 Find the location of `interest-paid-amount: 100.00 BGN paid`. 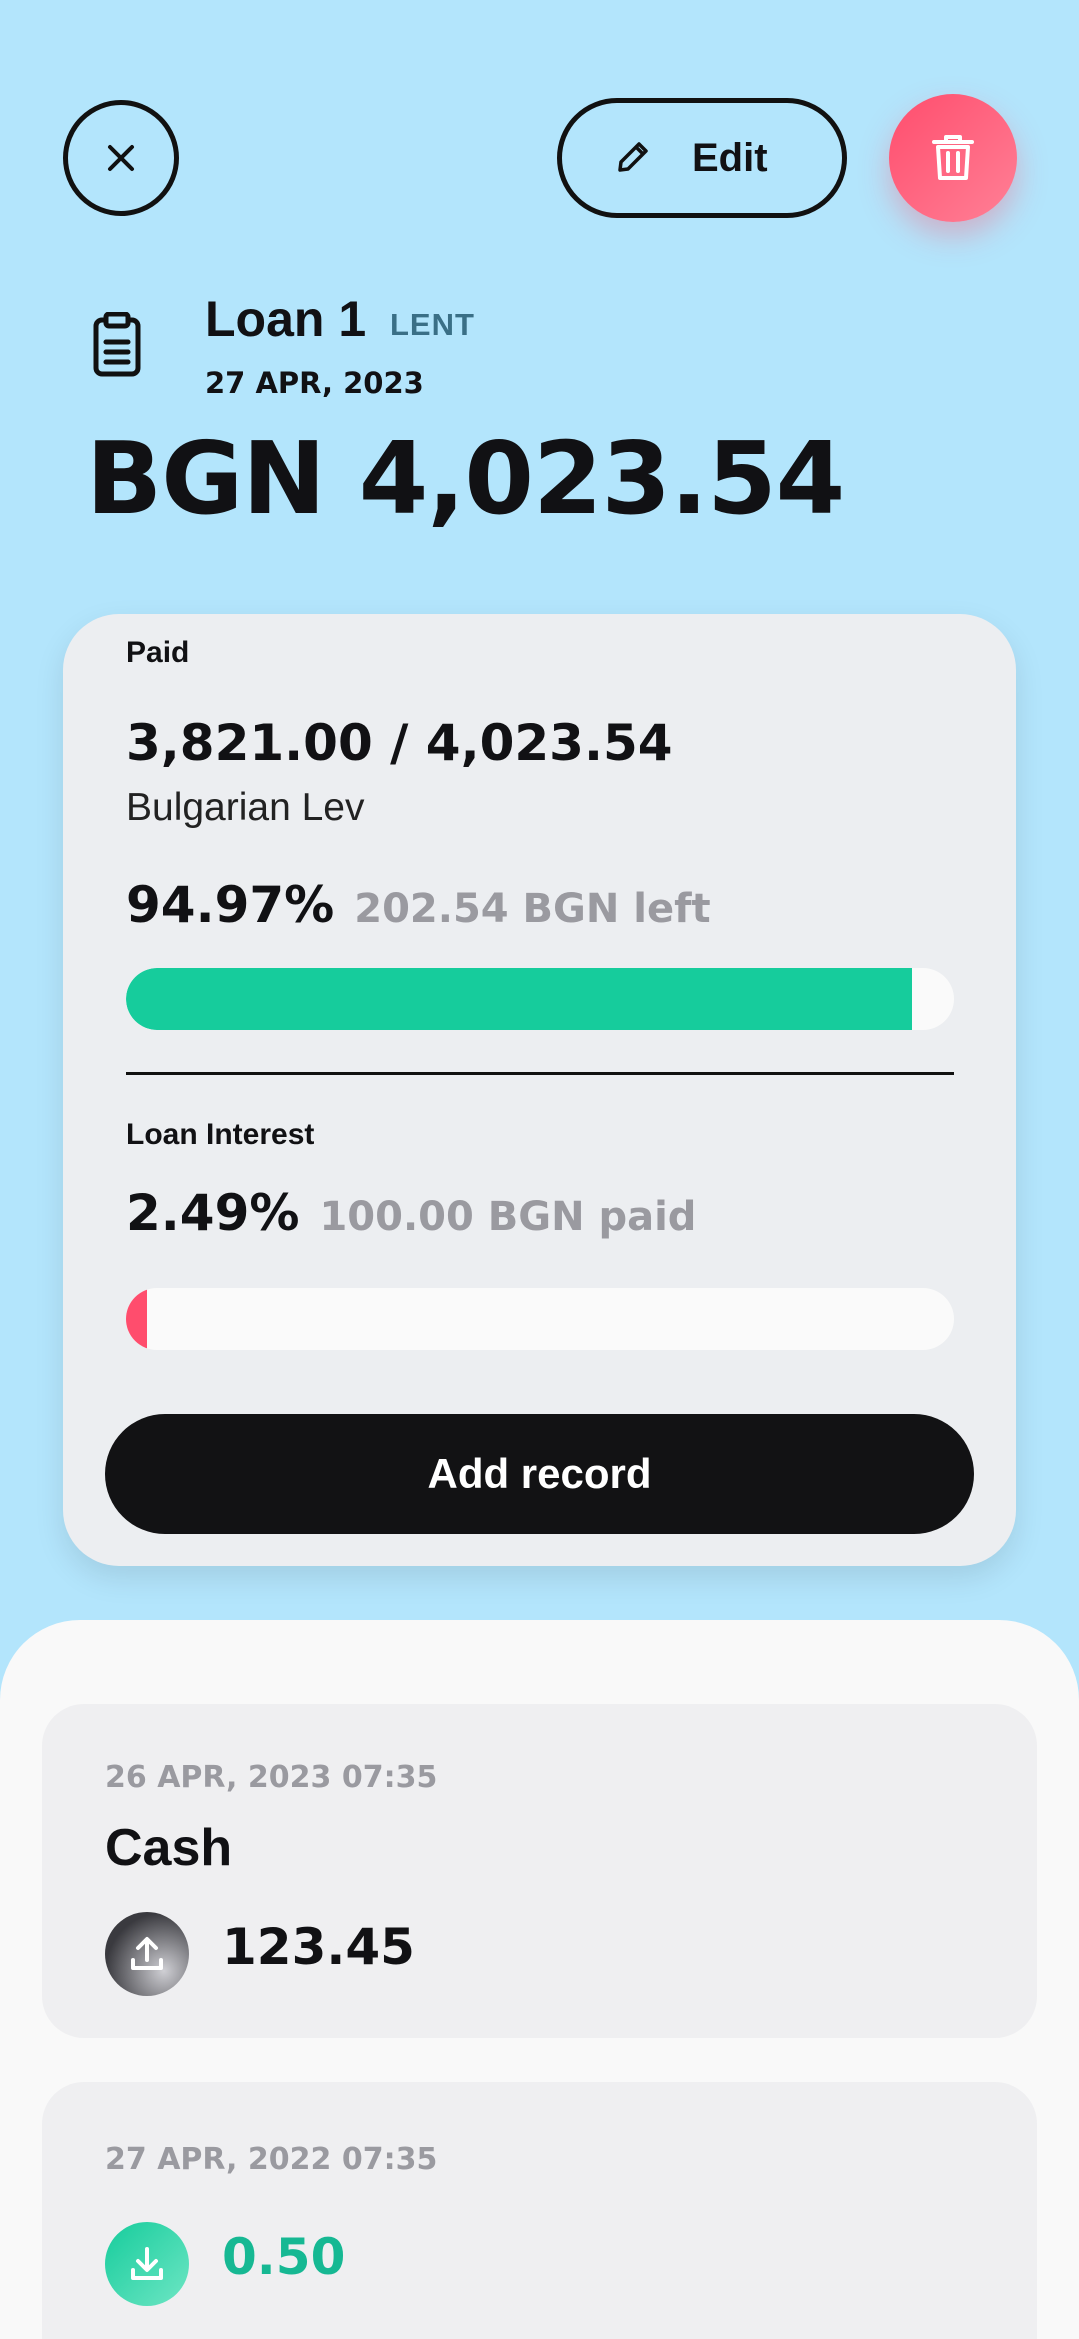

interest-paid-amount: 100.00 BGN paid is located at coordinates (508, 1217).